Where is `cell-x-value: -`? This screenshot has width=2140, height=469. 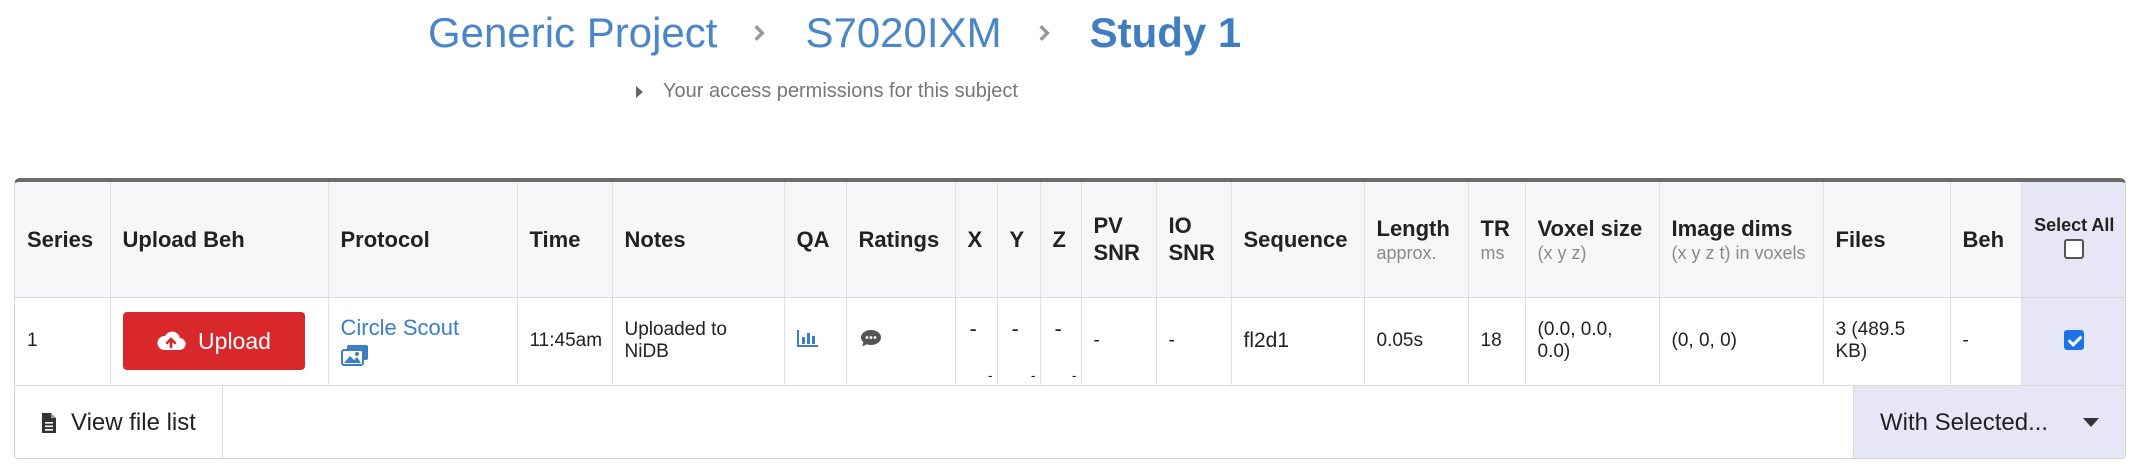
cell-x-value: - is located at coordinates (973, 328).